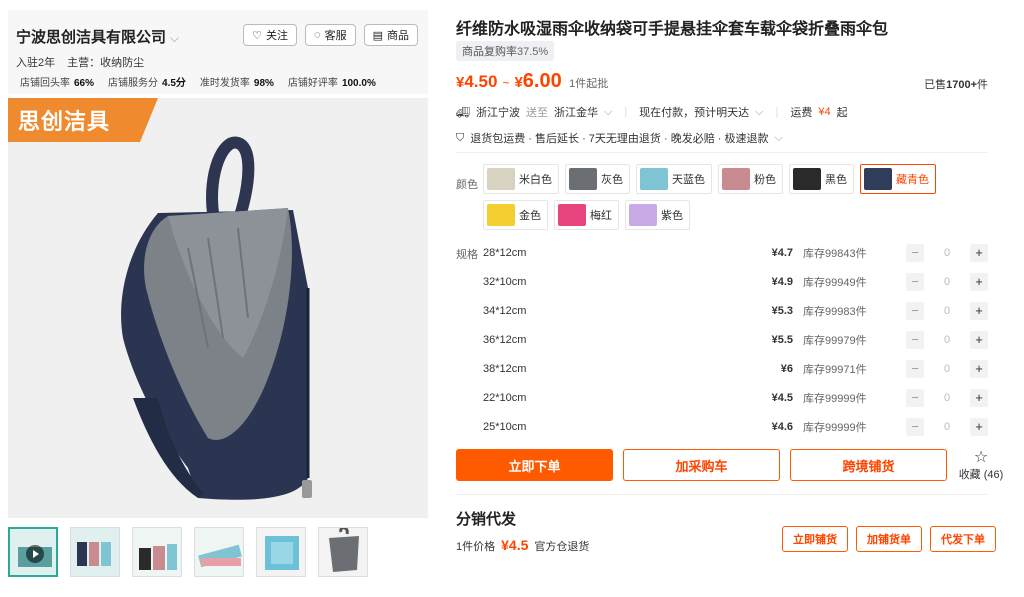  Describe the element at coordinates (868, 465) in the screenshot. I see `cross-border-button: 跨境铺货` at that location.